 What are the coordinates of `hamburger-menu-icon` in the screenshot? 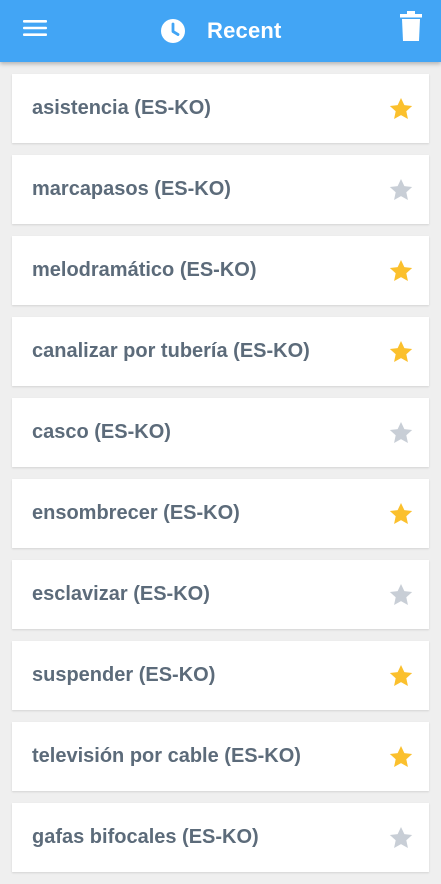 It's located at (35, 28).